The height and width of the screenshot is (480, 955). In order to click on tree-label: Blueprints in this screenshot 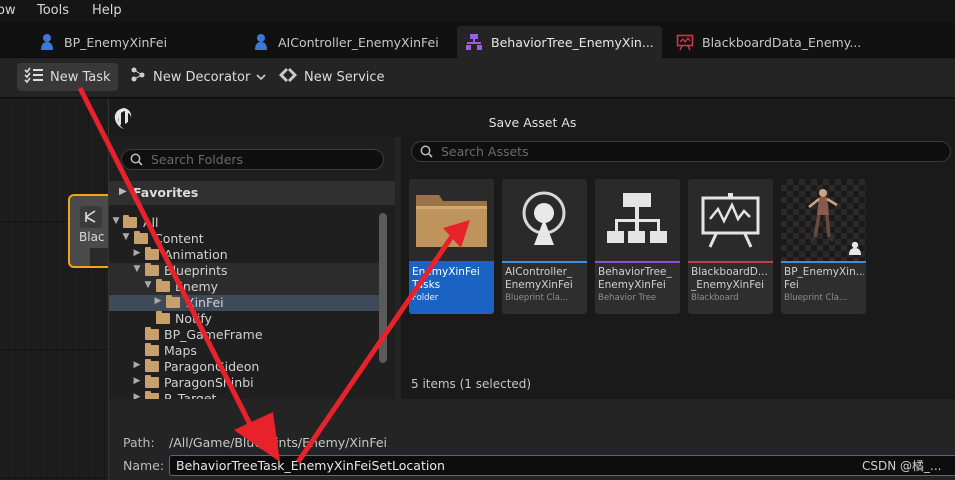, I will do `click(196, 270)`.